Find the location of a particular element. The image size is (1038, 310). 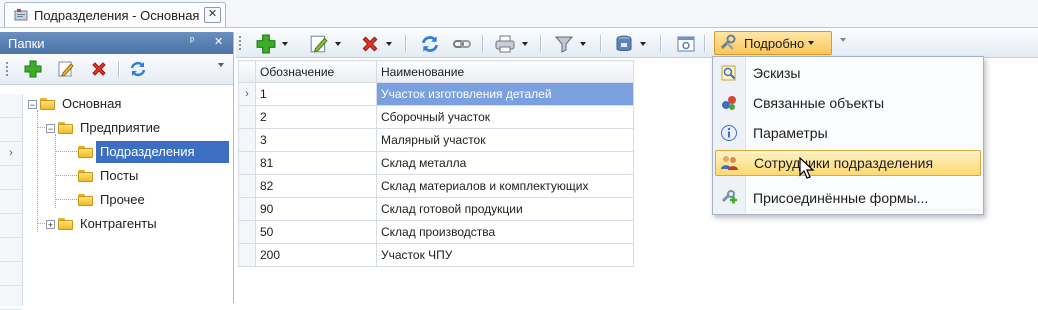

cell-name: Малярный участок is located at coordinates (505, 140).